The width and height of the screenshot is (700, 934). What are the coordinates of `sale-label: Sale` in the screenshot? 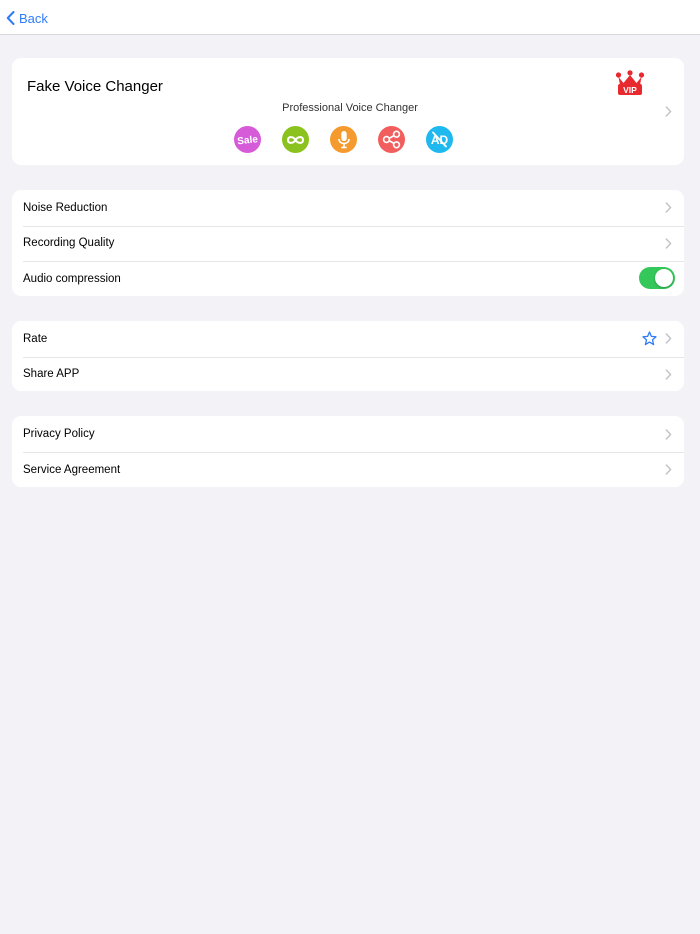 It's located at (248, 140).